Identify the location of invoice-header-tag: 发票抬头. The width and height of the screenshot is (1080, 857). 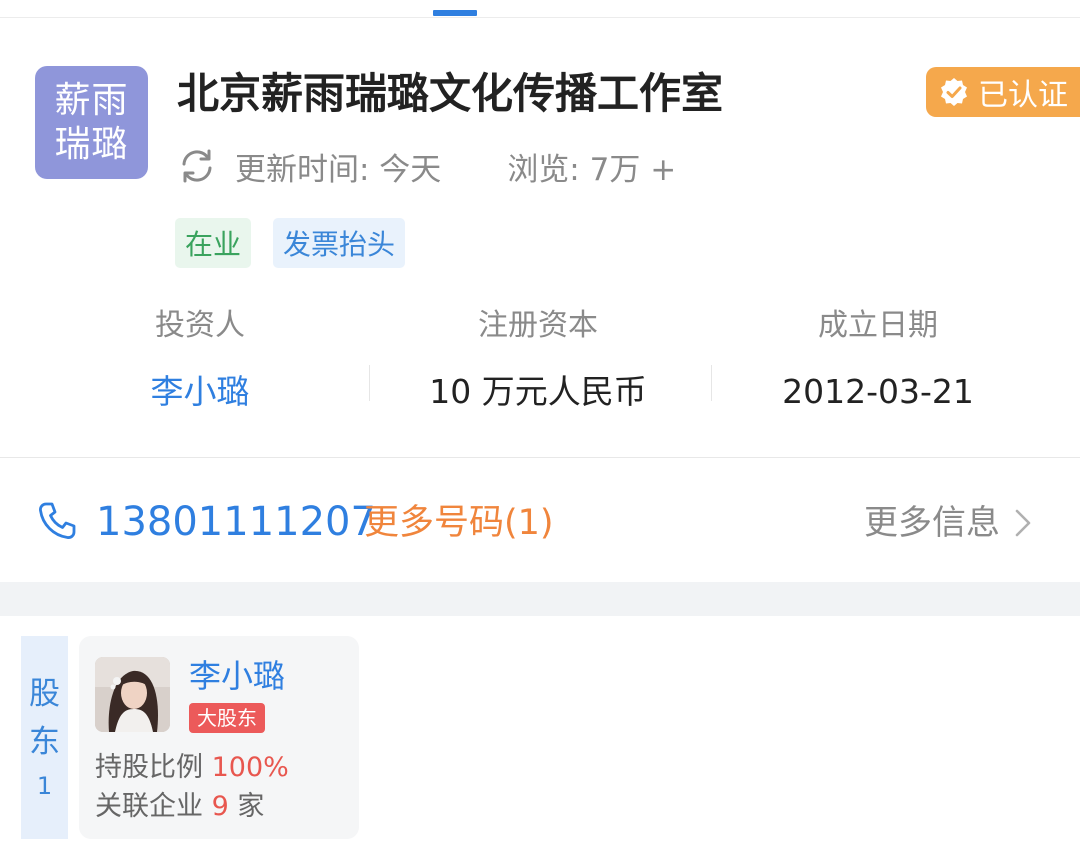
(339, 243).